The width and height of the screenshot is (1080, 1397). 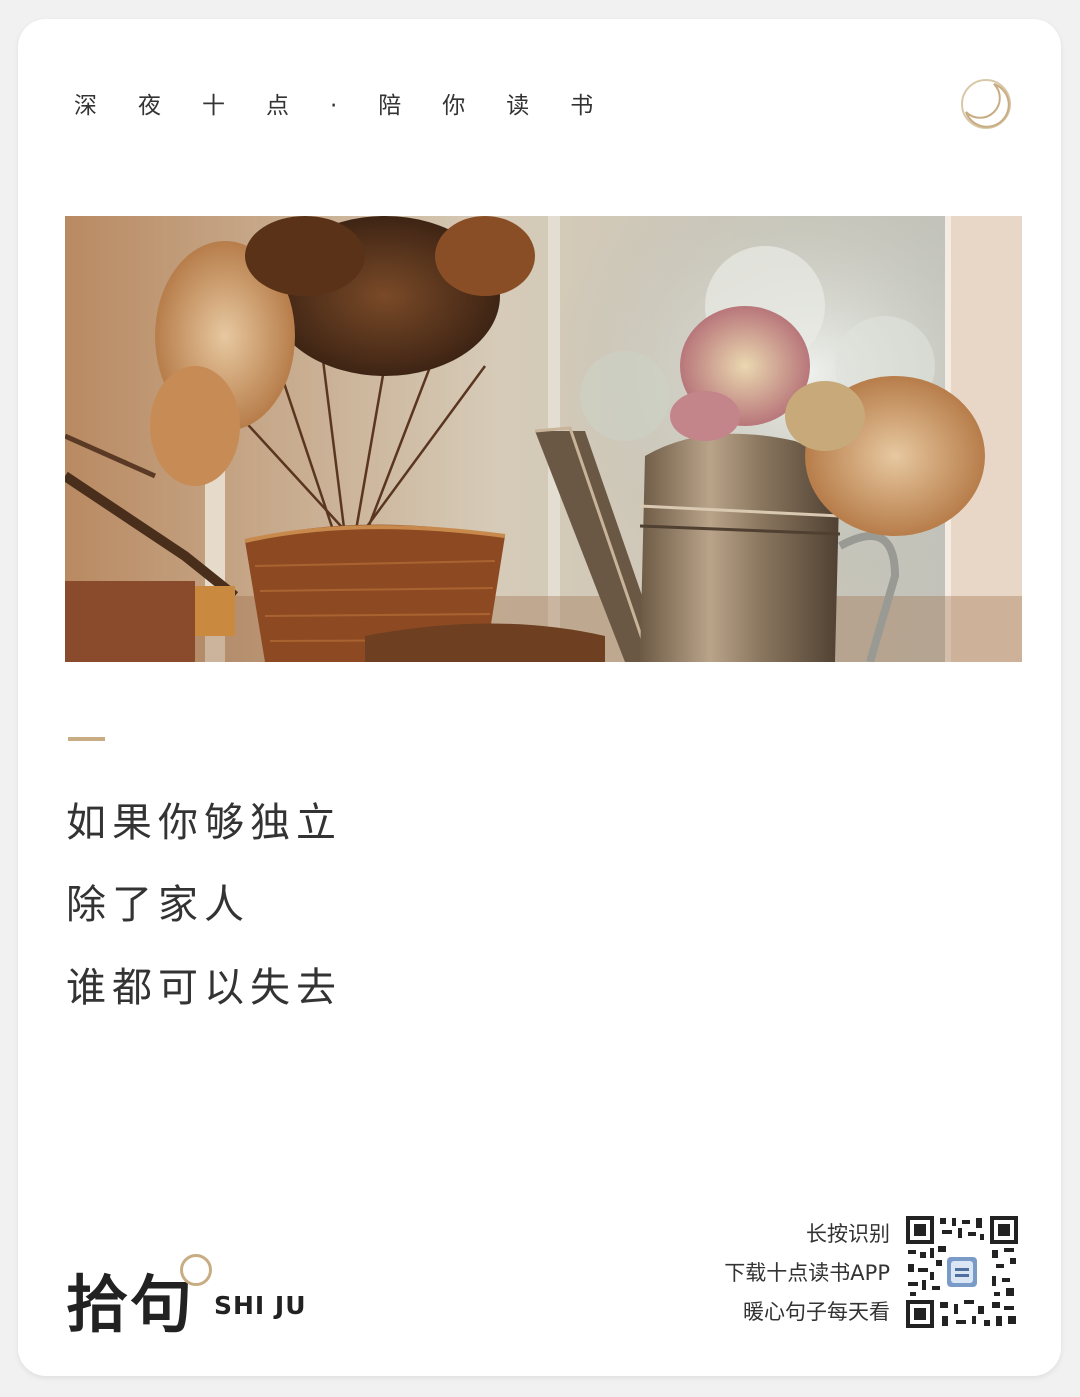 I want to click on quote-line-3: 谁都可以失去, so click(x=204, y=988).